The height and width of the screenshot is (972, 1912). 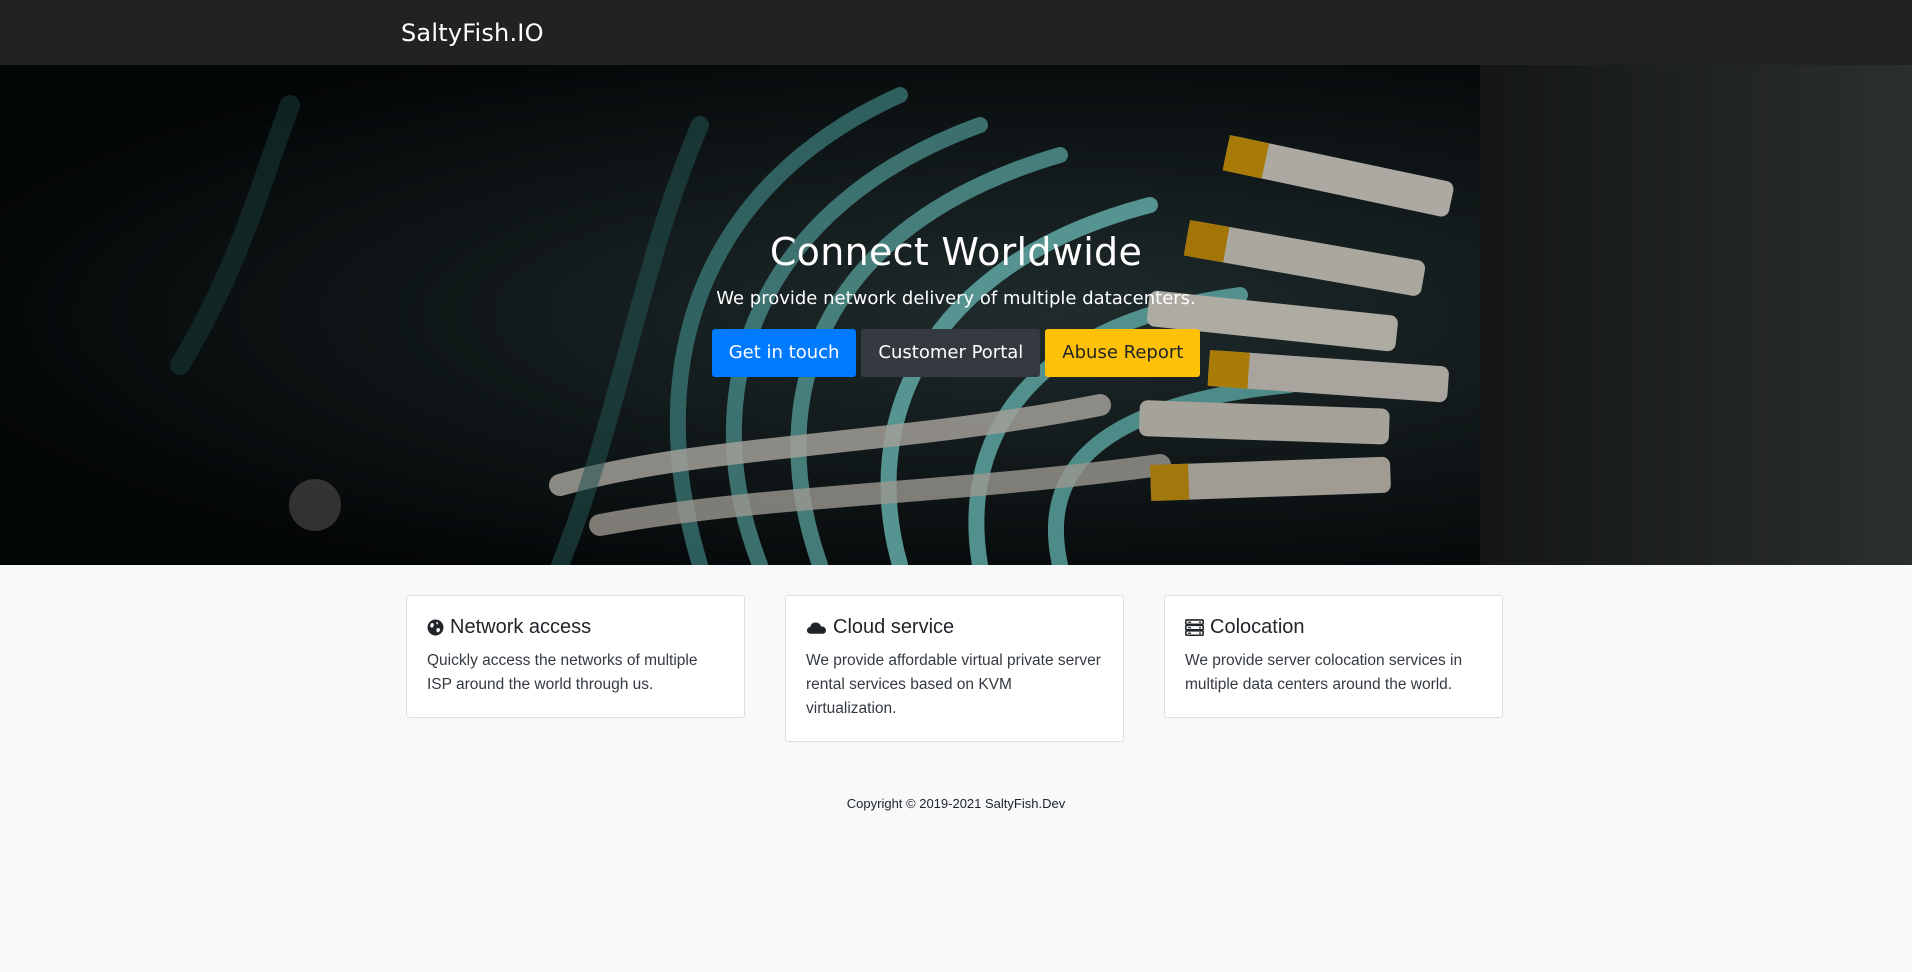 I want to click on feature-card-title-text: Cloud service, so click(x=894, y=627).